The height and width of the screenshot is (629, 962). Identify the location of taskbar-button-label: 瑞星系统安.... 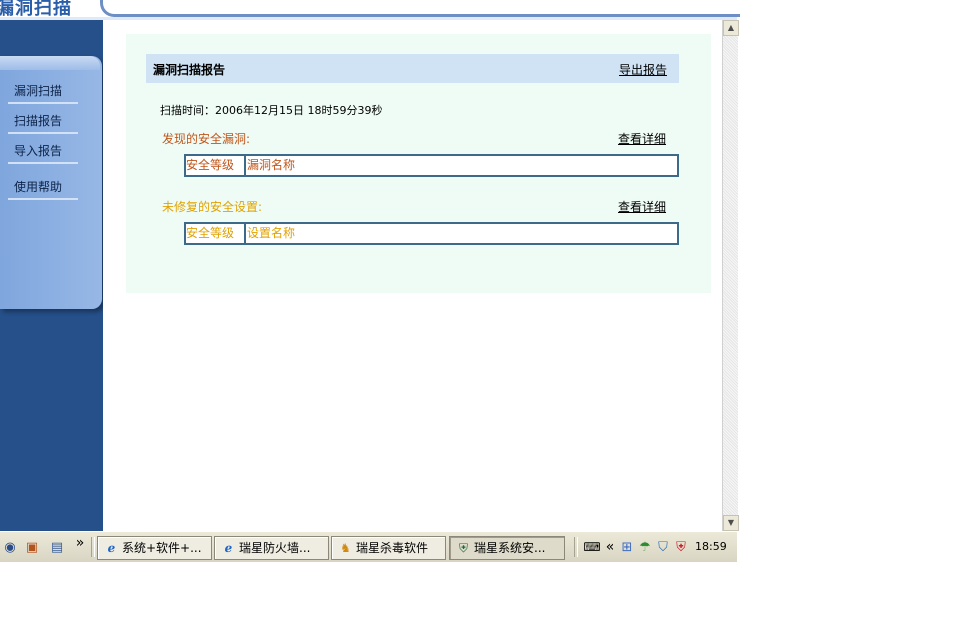
(510, 548).